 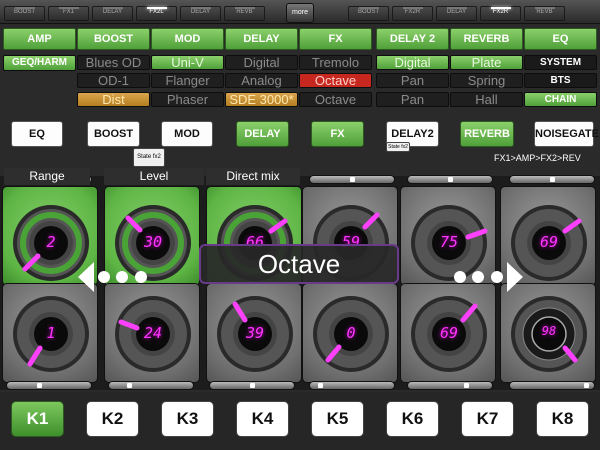 What do you see at coordinates (86, 277) in the screenshot?
I see `prev-arrow-icon` at bounding box center [86, 277].